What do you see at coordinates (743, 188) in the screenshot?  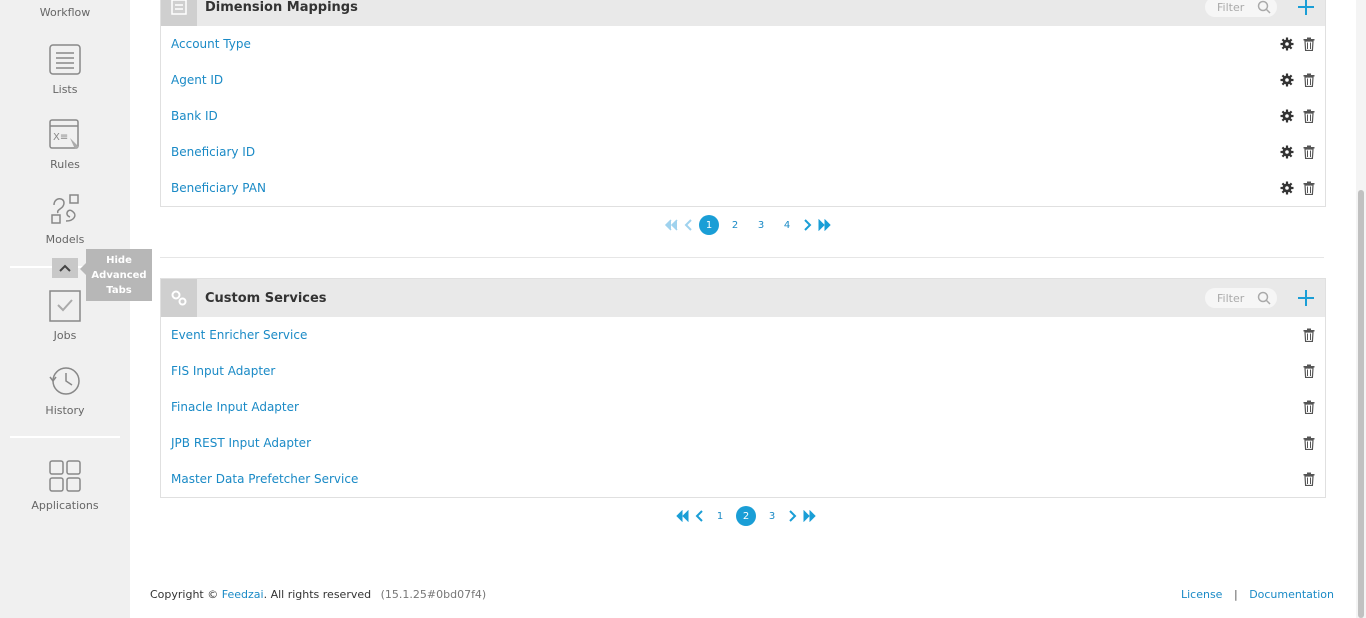 I see `table-row: Beneficiary PAN` at bounding box center [743, 188].